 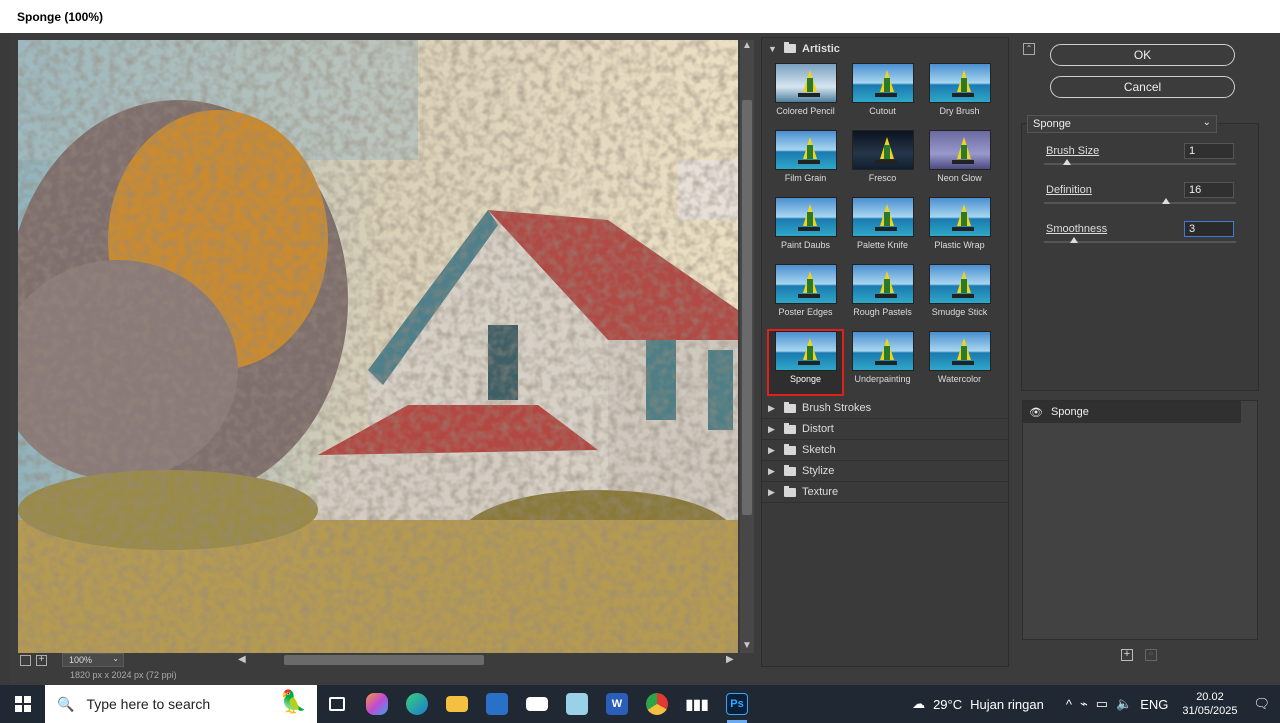 What do you see at coordinates (821, 48) in the screenshot?
I see `category-label: Artistic` at bounding box center [821, 48].